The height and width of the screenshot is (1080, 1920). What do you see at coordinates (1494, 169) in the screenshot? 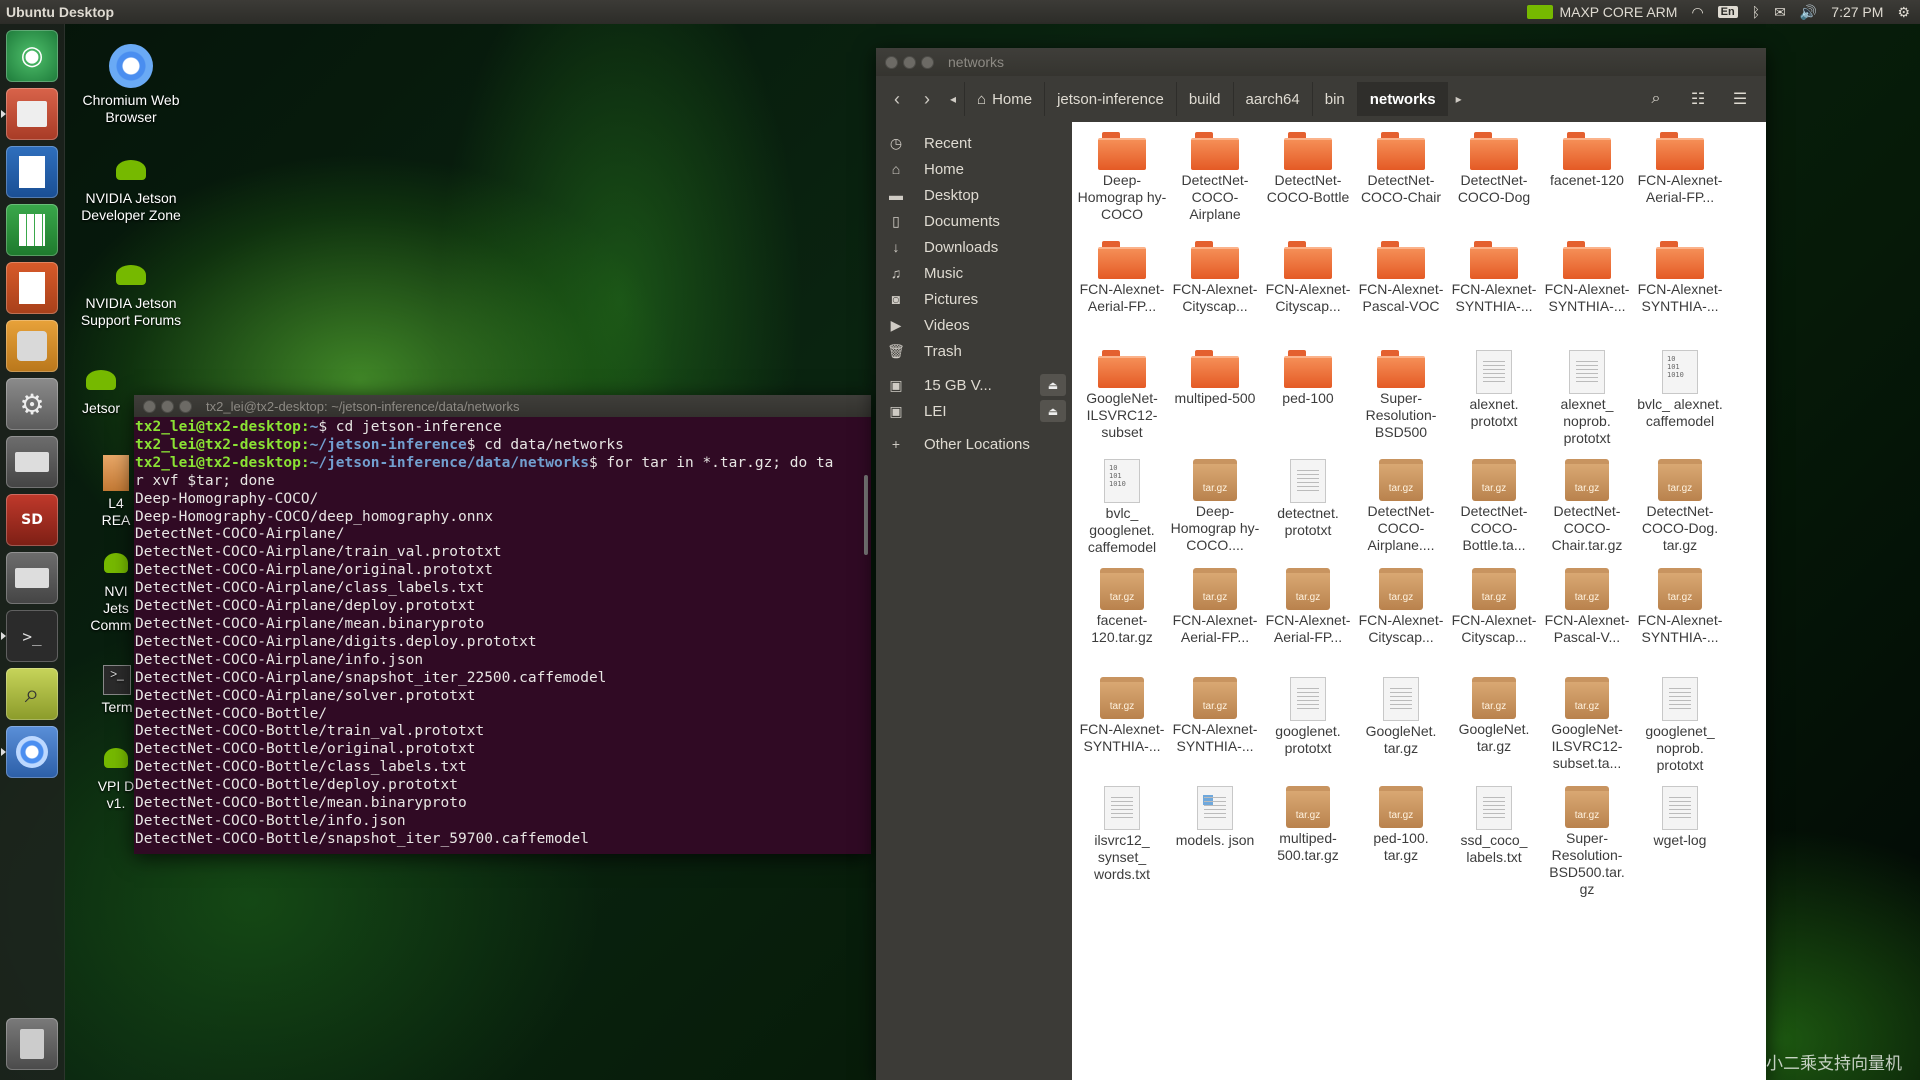
I see `folder-item: DetectNet-COCO-Dog` at bounding box center [1494, 169].